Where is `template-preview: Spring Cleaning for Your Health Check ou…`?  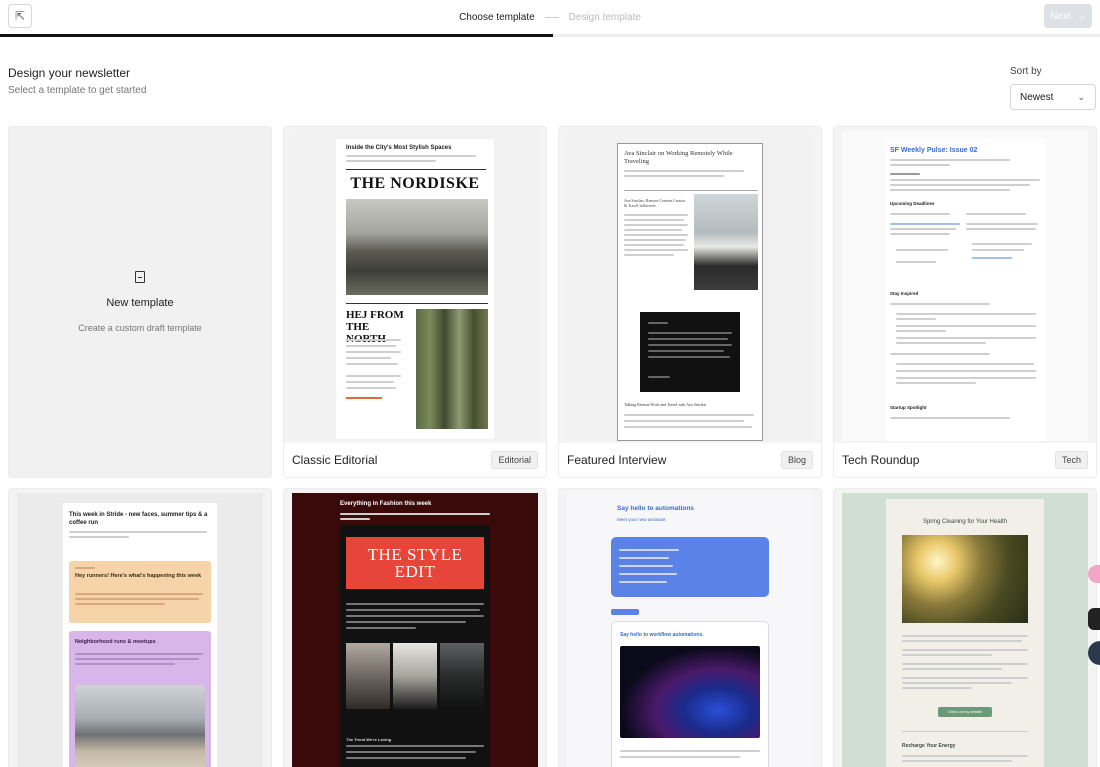 template-preview: Spring Cleaning for Your Health Check ou… is located at coordinates (965, 630).